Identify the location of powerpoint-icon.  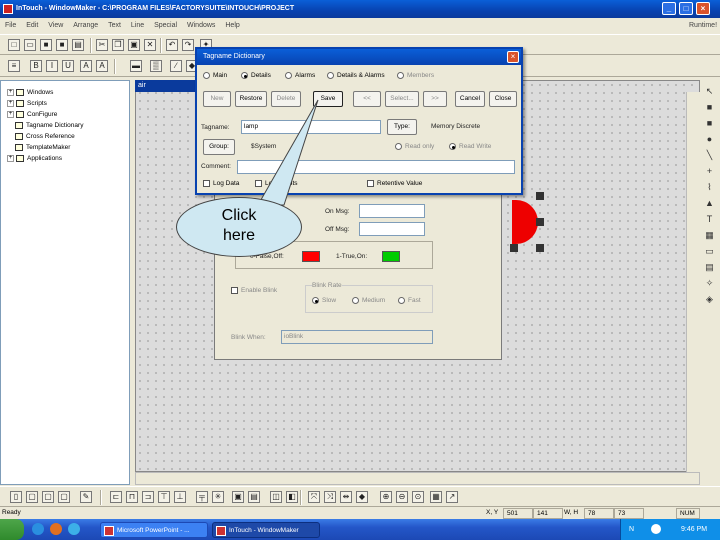
(109, 531).